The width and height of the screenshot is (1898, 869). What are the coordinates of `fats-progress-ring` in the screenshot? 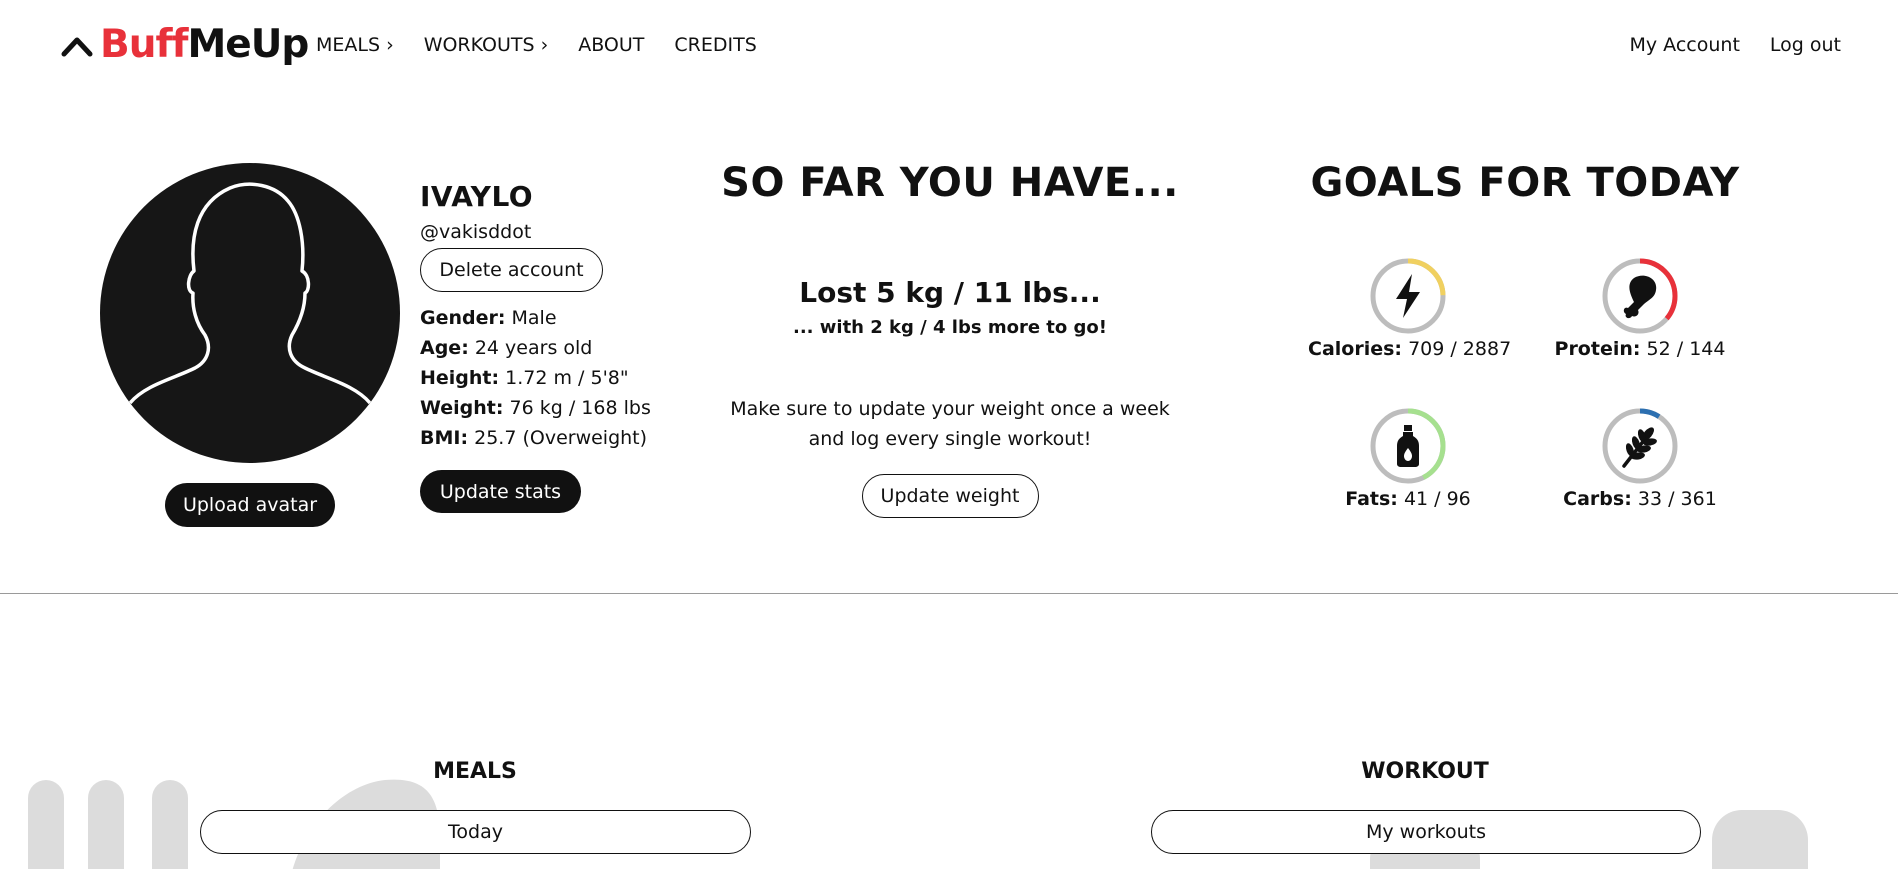 It's located at (1408, 446).